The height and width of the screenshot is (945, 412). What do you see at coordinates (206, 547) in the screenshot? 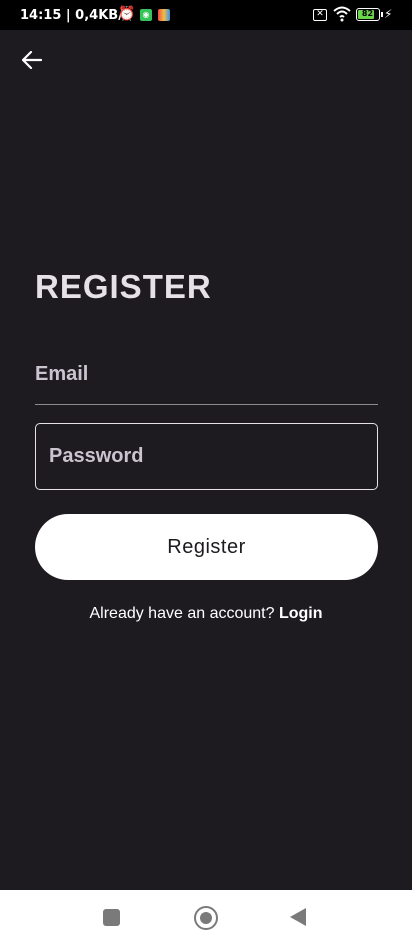
I see `register-button: Register` at bounding box center [206, 547].